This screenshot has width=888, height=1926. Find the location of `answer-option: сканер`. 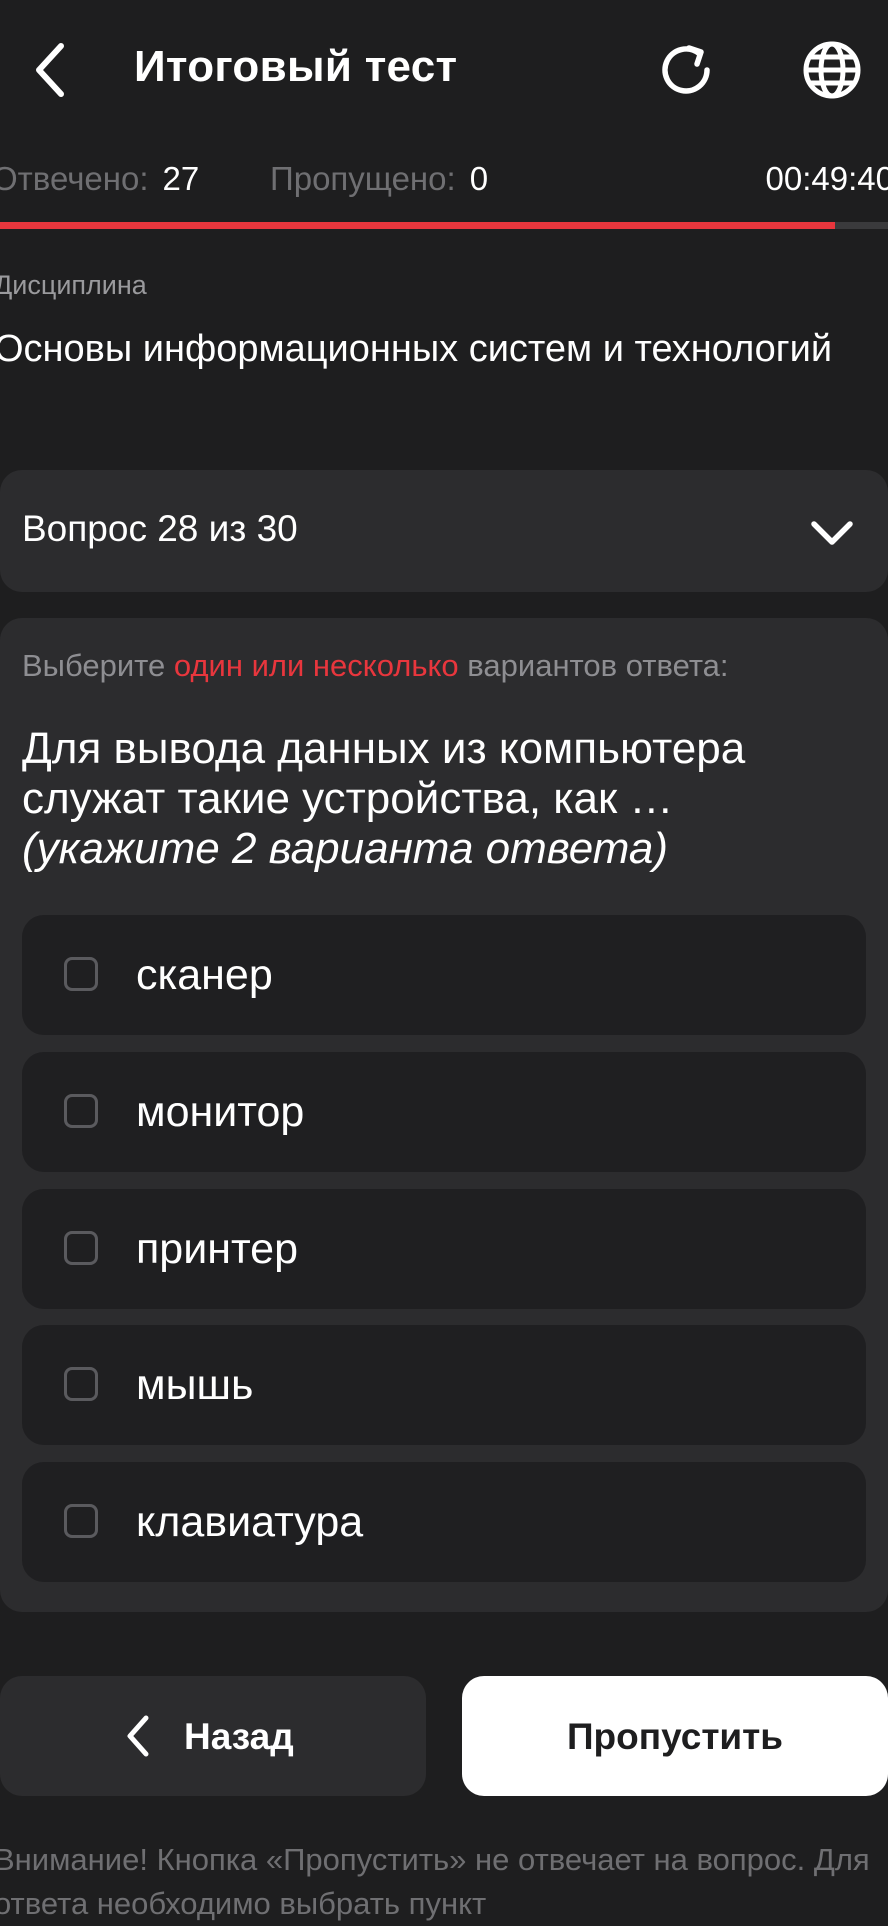

answer-option: сканер is located at coordinates (444, 975).